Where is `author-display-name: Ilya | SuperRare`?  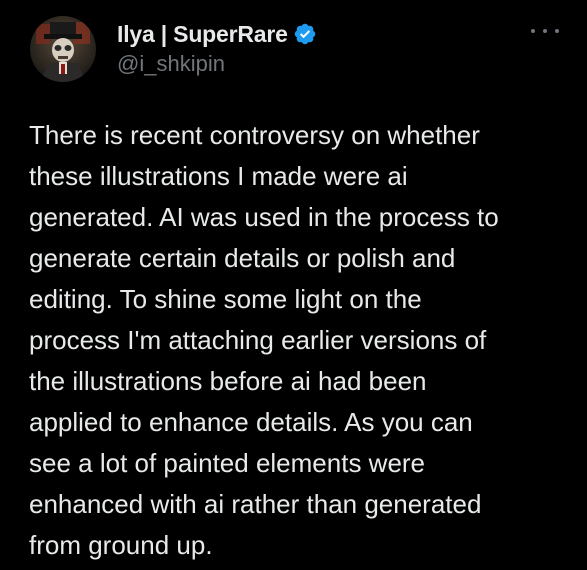 author-display-name: Ilya | SuperRare is located at coordinates (202, 34).